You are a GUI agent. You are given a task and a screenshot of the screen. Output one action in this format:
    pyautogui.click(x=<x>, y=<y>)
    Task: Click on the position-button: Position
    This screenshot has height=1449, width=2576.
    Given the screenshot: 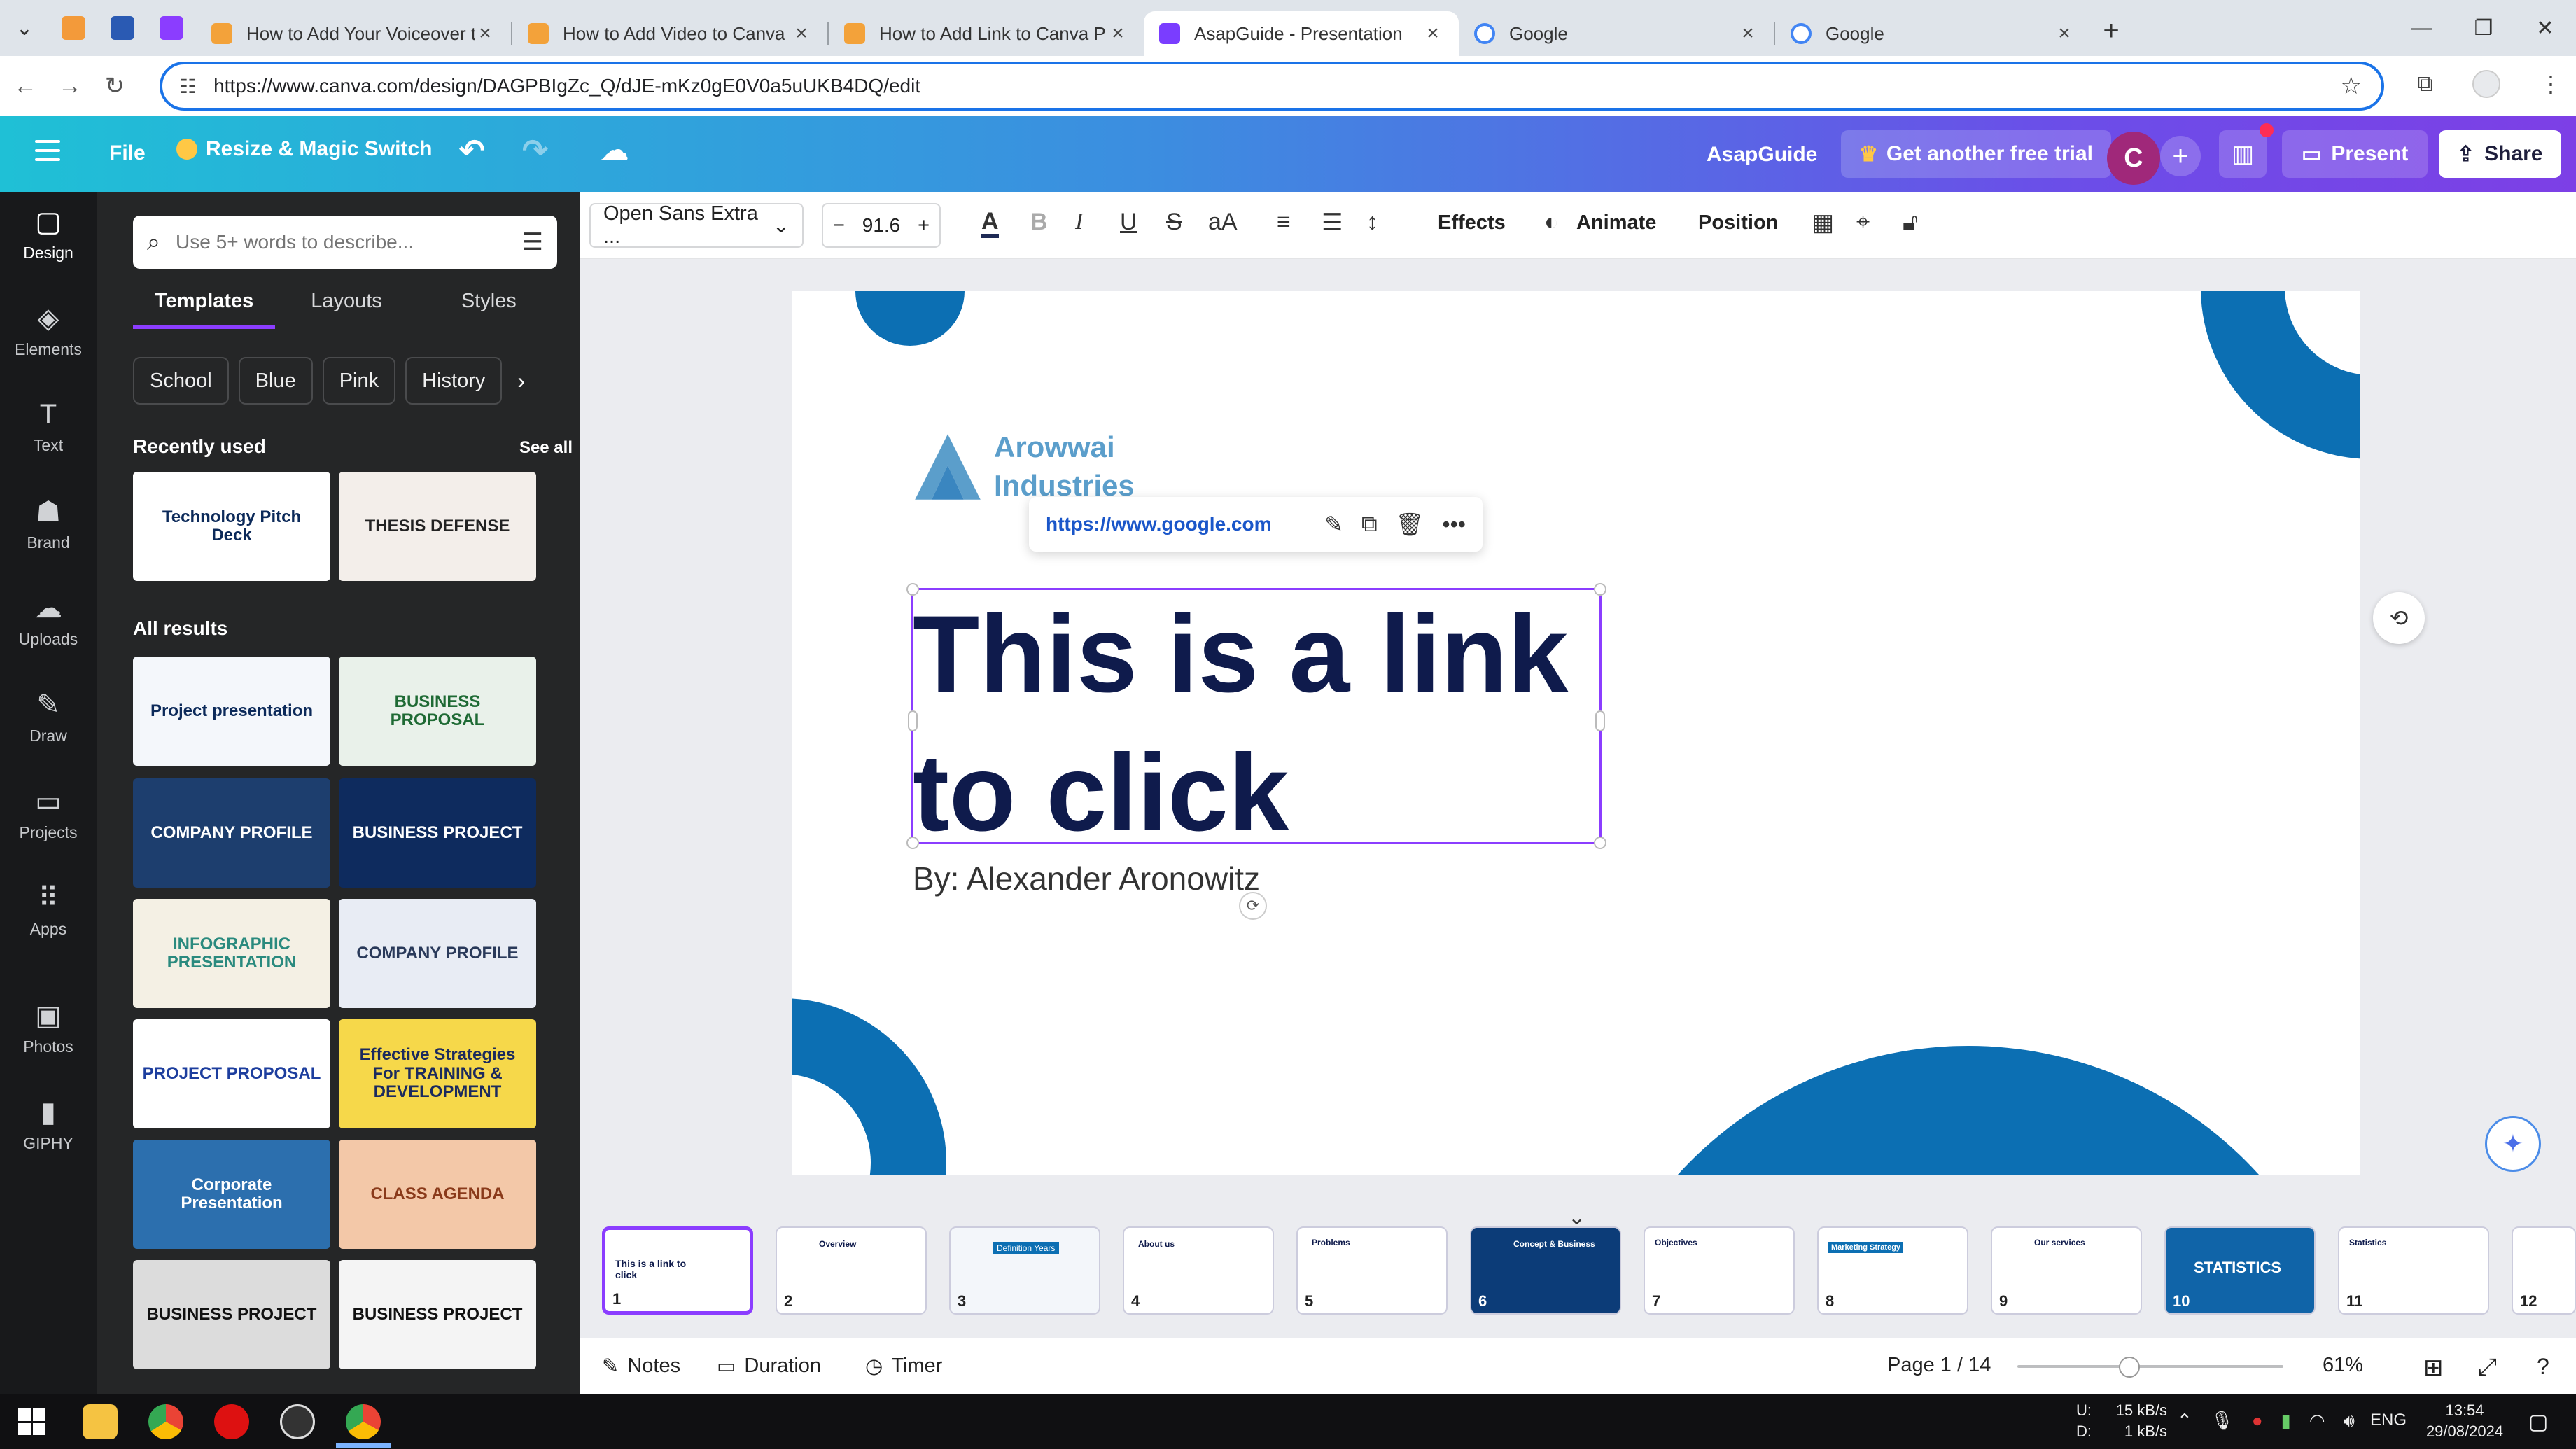 What is the action you would take?
    pyautogui.click(x=1738, y=222)
    